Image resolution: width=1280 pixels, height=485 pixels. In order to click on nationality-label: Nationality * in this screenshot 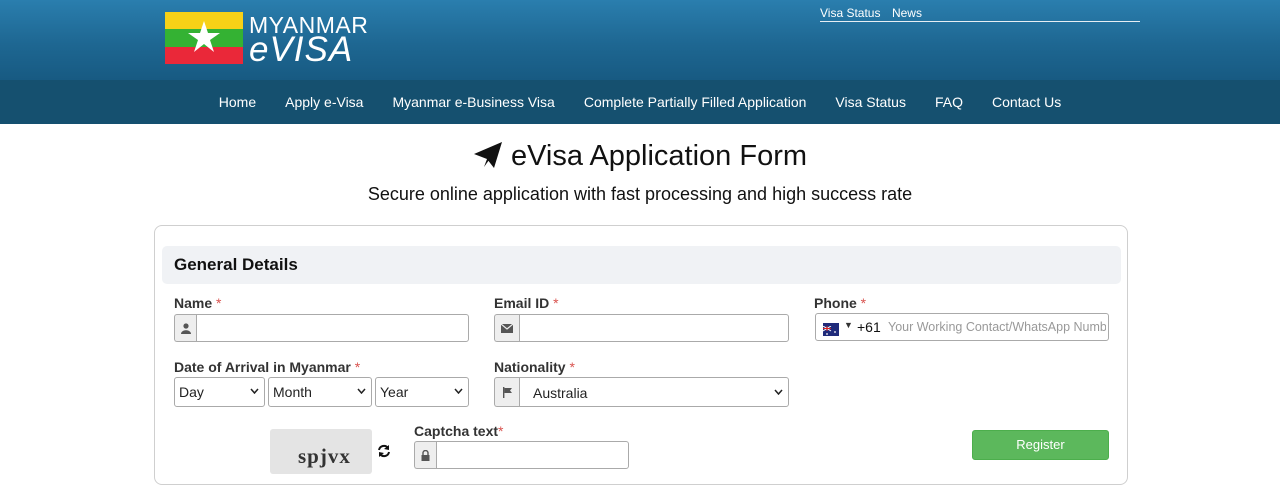, I will do `click(534, 367)`.